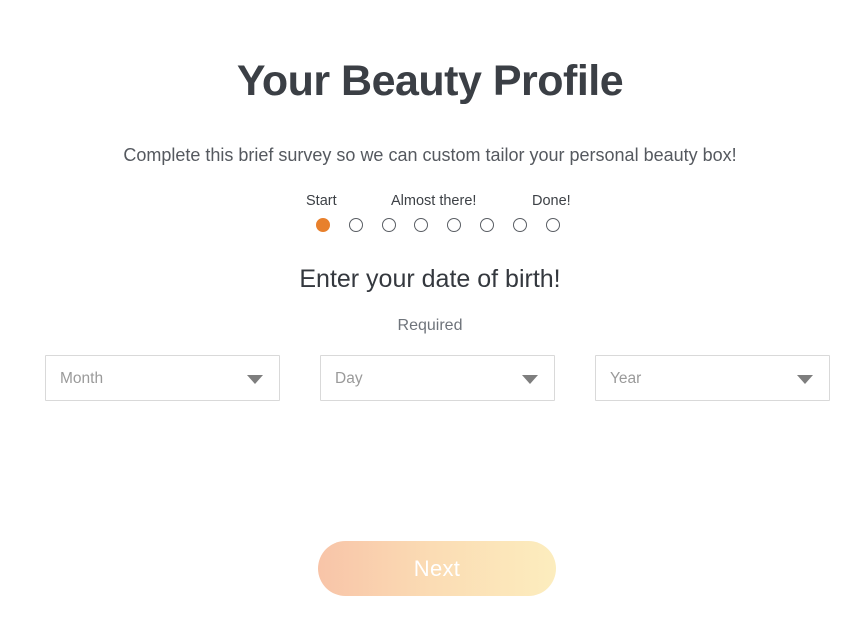 The width and height of the screenshot is (860, 644). What do you see at coordinates (430, 81) in the screenshot?
I see `page-title: Your Beauty Profile` at bounding box center [430, 81].